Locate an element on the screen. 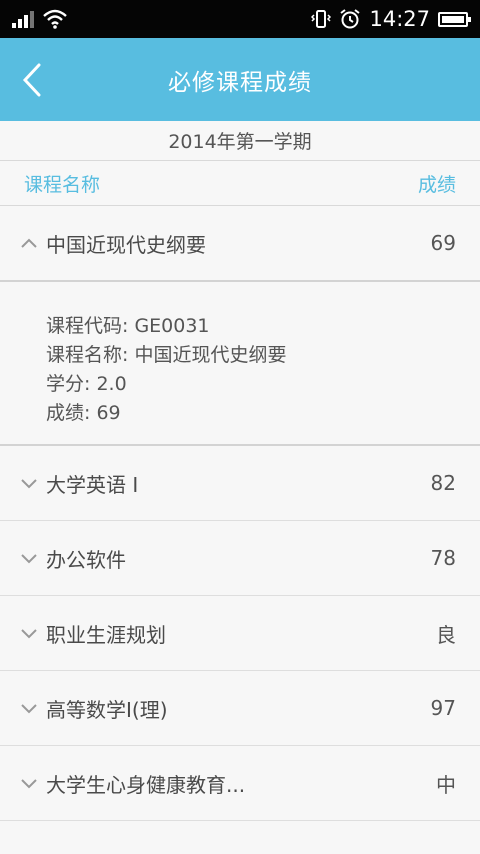 This screenshot has width=480, height=854. wifi-icon is located at coordinates (55, 19).